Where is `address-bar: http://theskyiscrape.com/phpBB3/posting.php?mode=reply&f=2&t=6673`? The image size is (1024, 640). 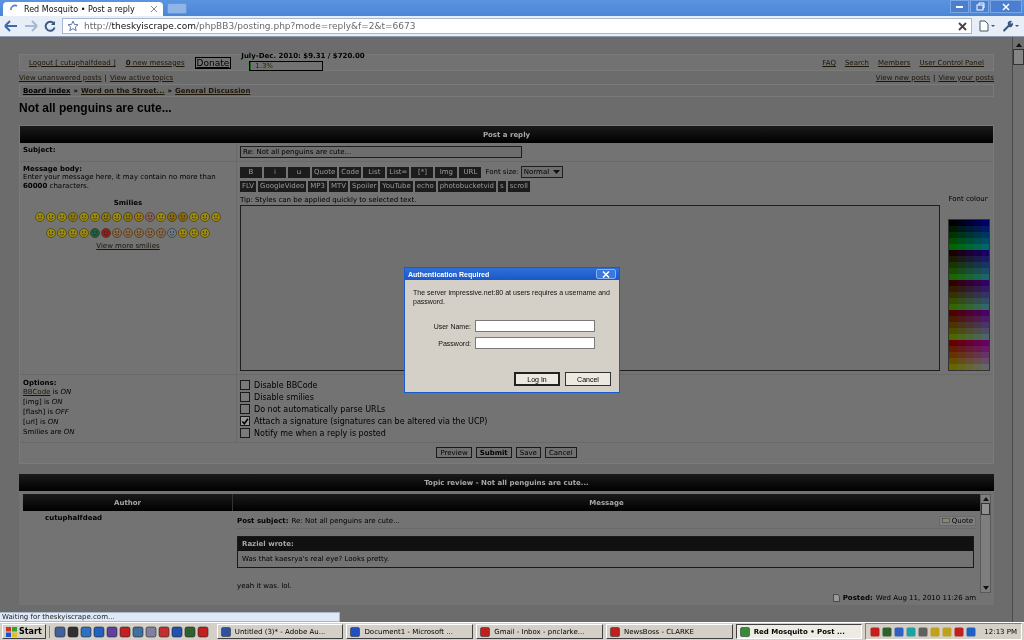 address-bar: http://theskyiscrape.com/phpBB3/posting.php?mode=reply&f=2&t=6673 is located at coordinates (517, 26).